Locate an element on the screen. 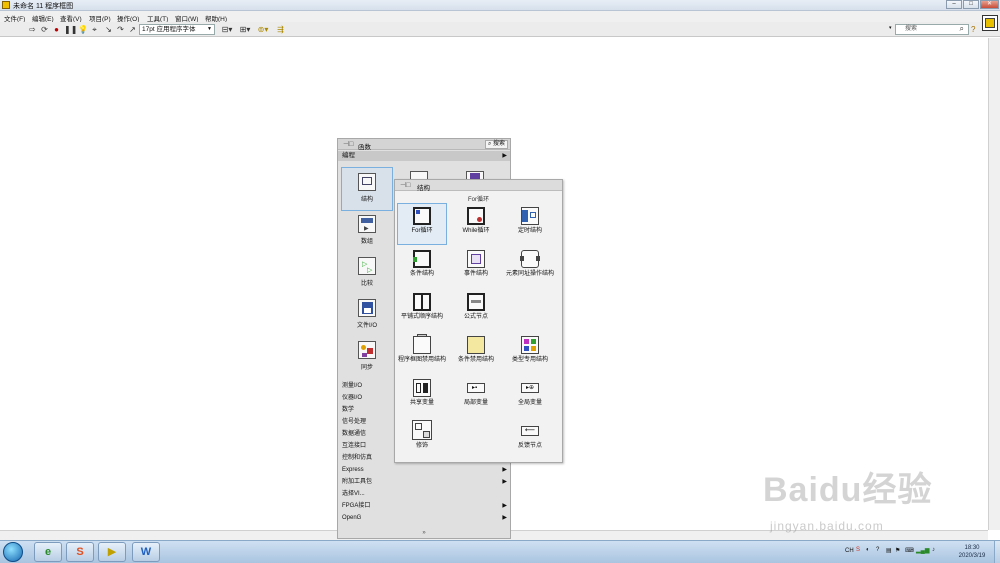 The image size is (1000, 563). vertical-scrollbar is located at coordinates (994, 284).